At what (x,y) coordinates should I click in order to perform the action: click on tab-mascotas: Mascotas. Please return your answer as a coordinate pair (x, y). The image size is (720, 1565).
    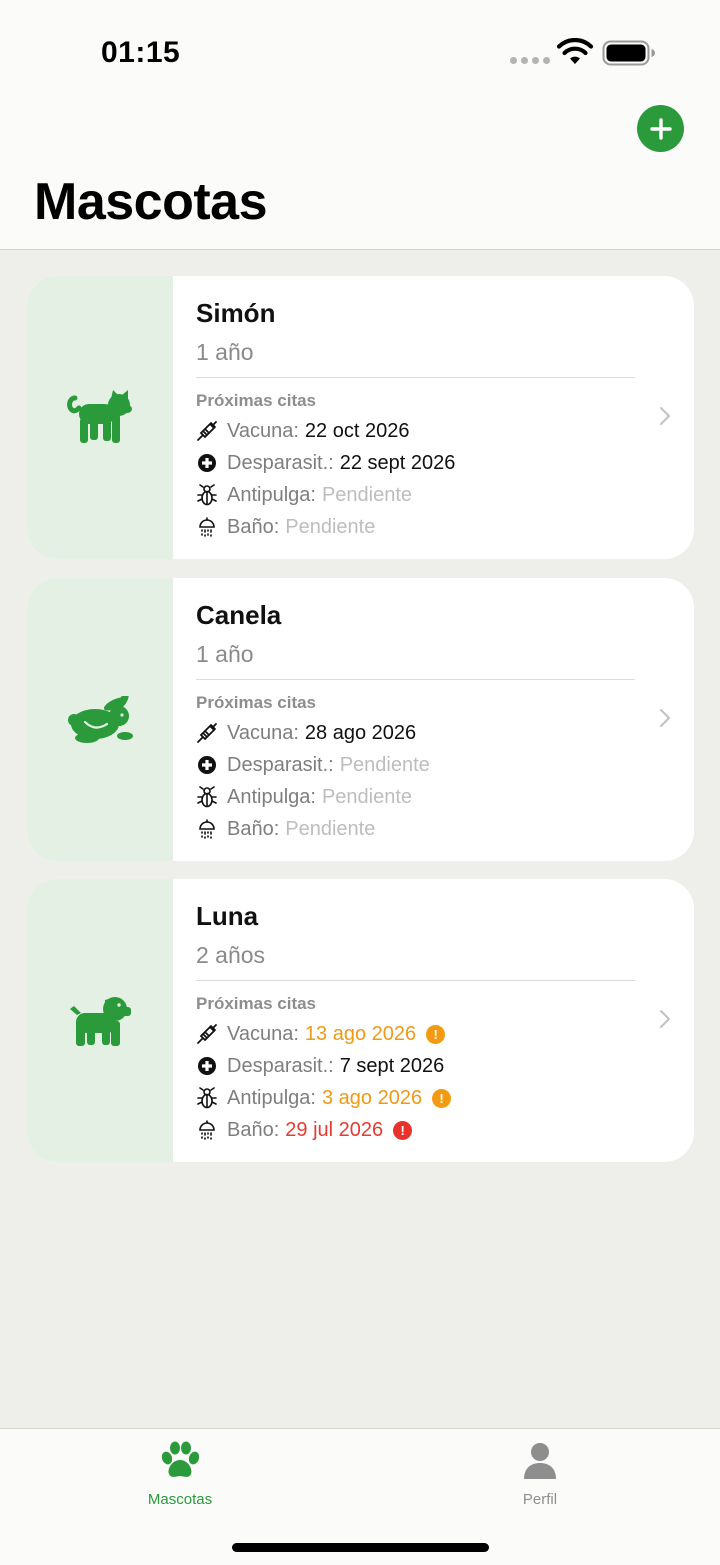
    Looking at the image, I should click on (180, 1474).